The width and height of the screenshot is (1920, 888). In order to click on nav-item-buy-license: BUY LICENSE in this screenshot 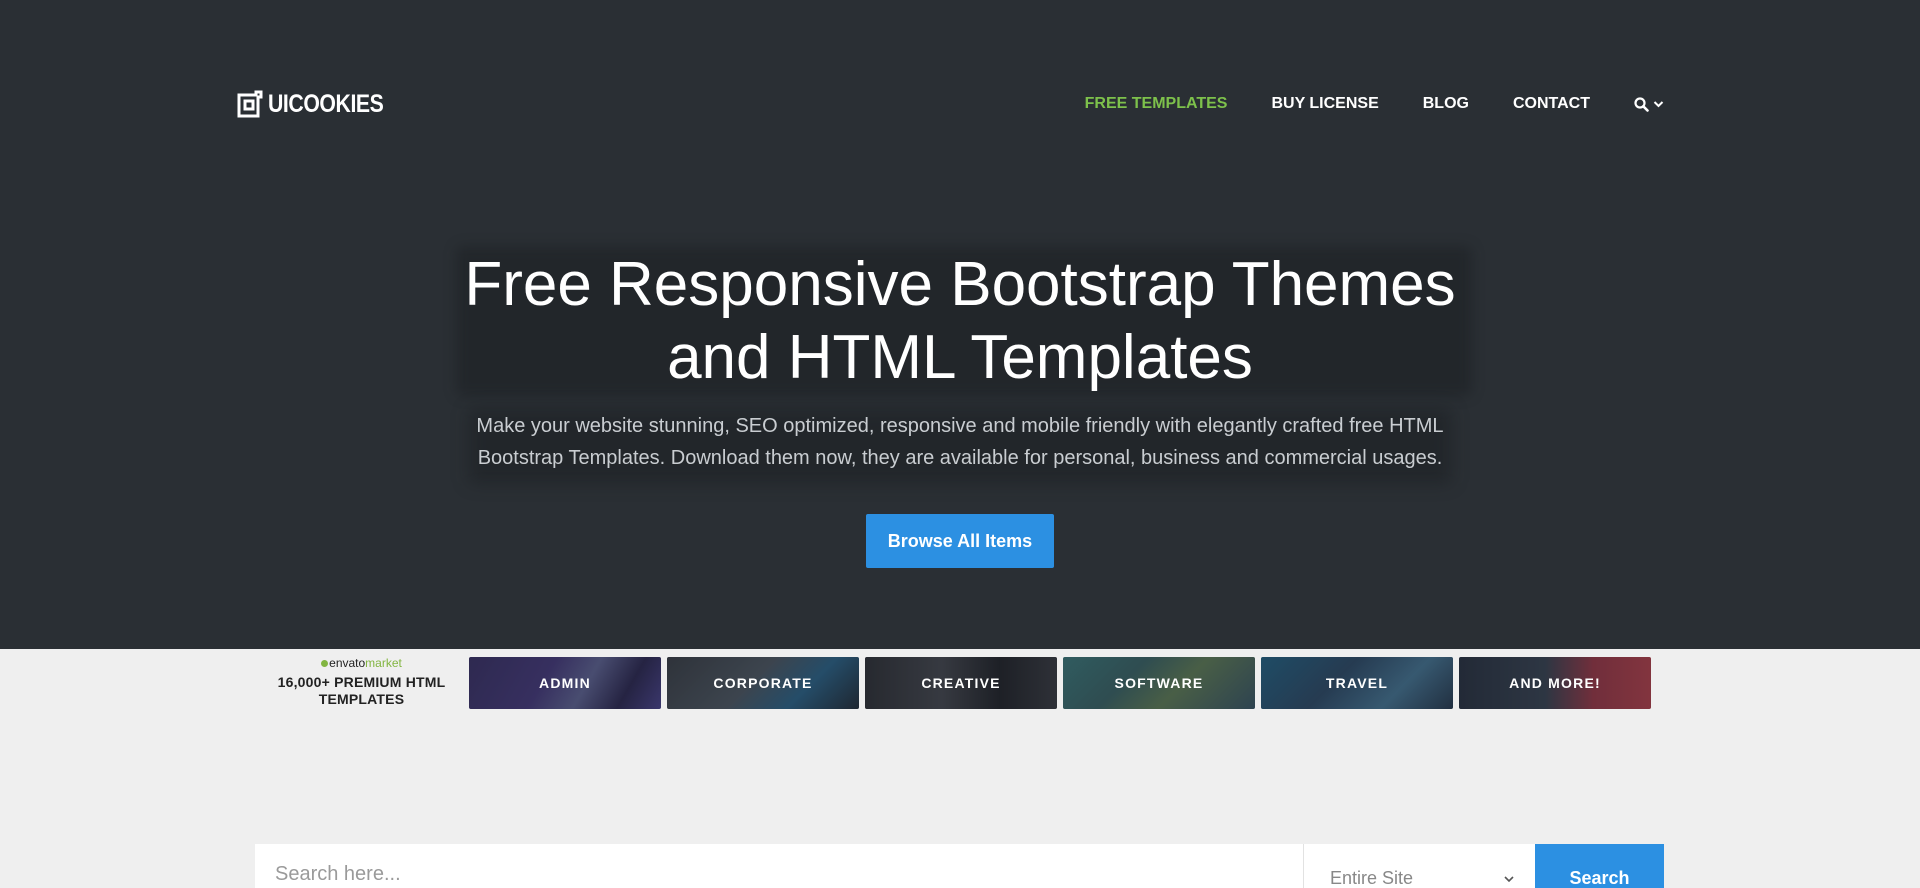, I will do `click(1324, 104)`.